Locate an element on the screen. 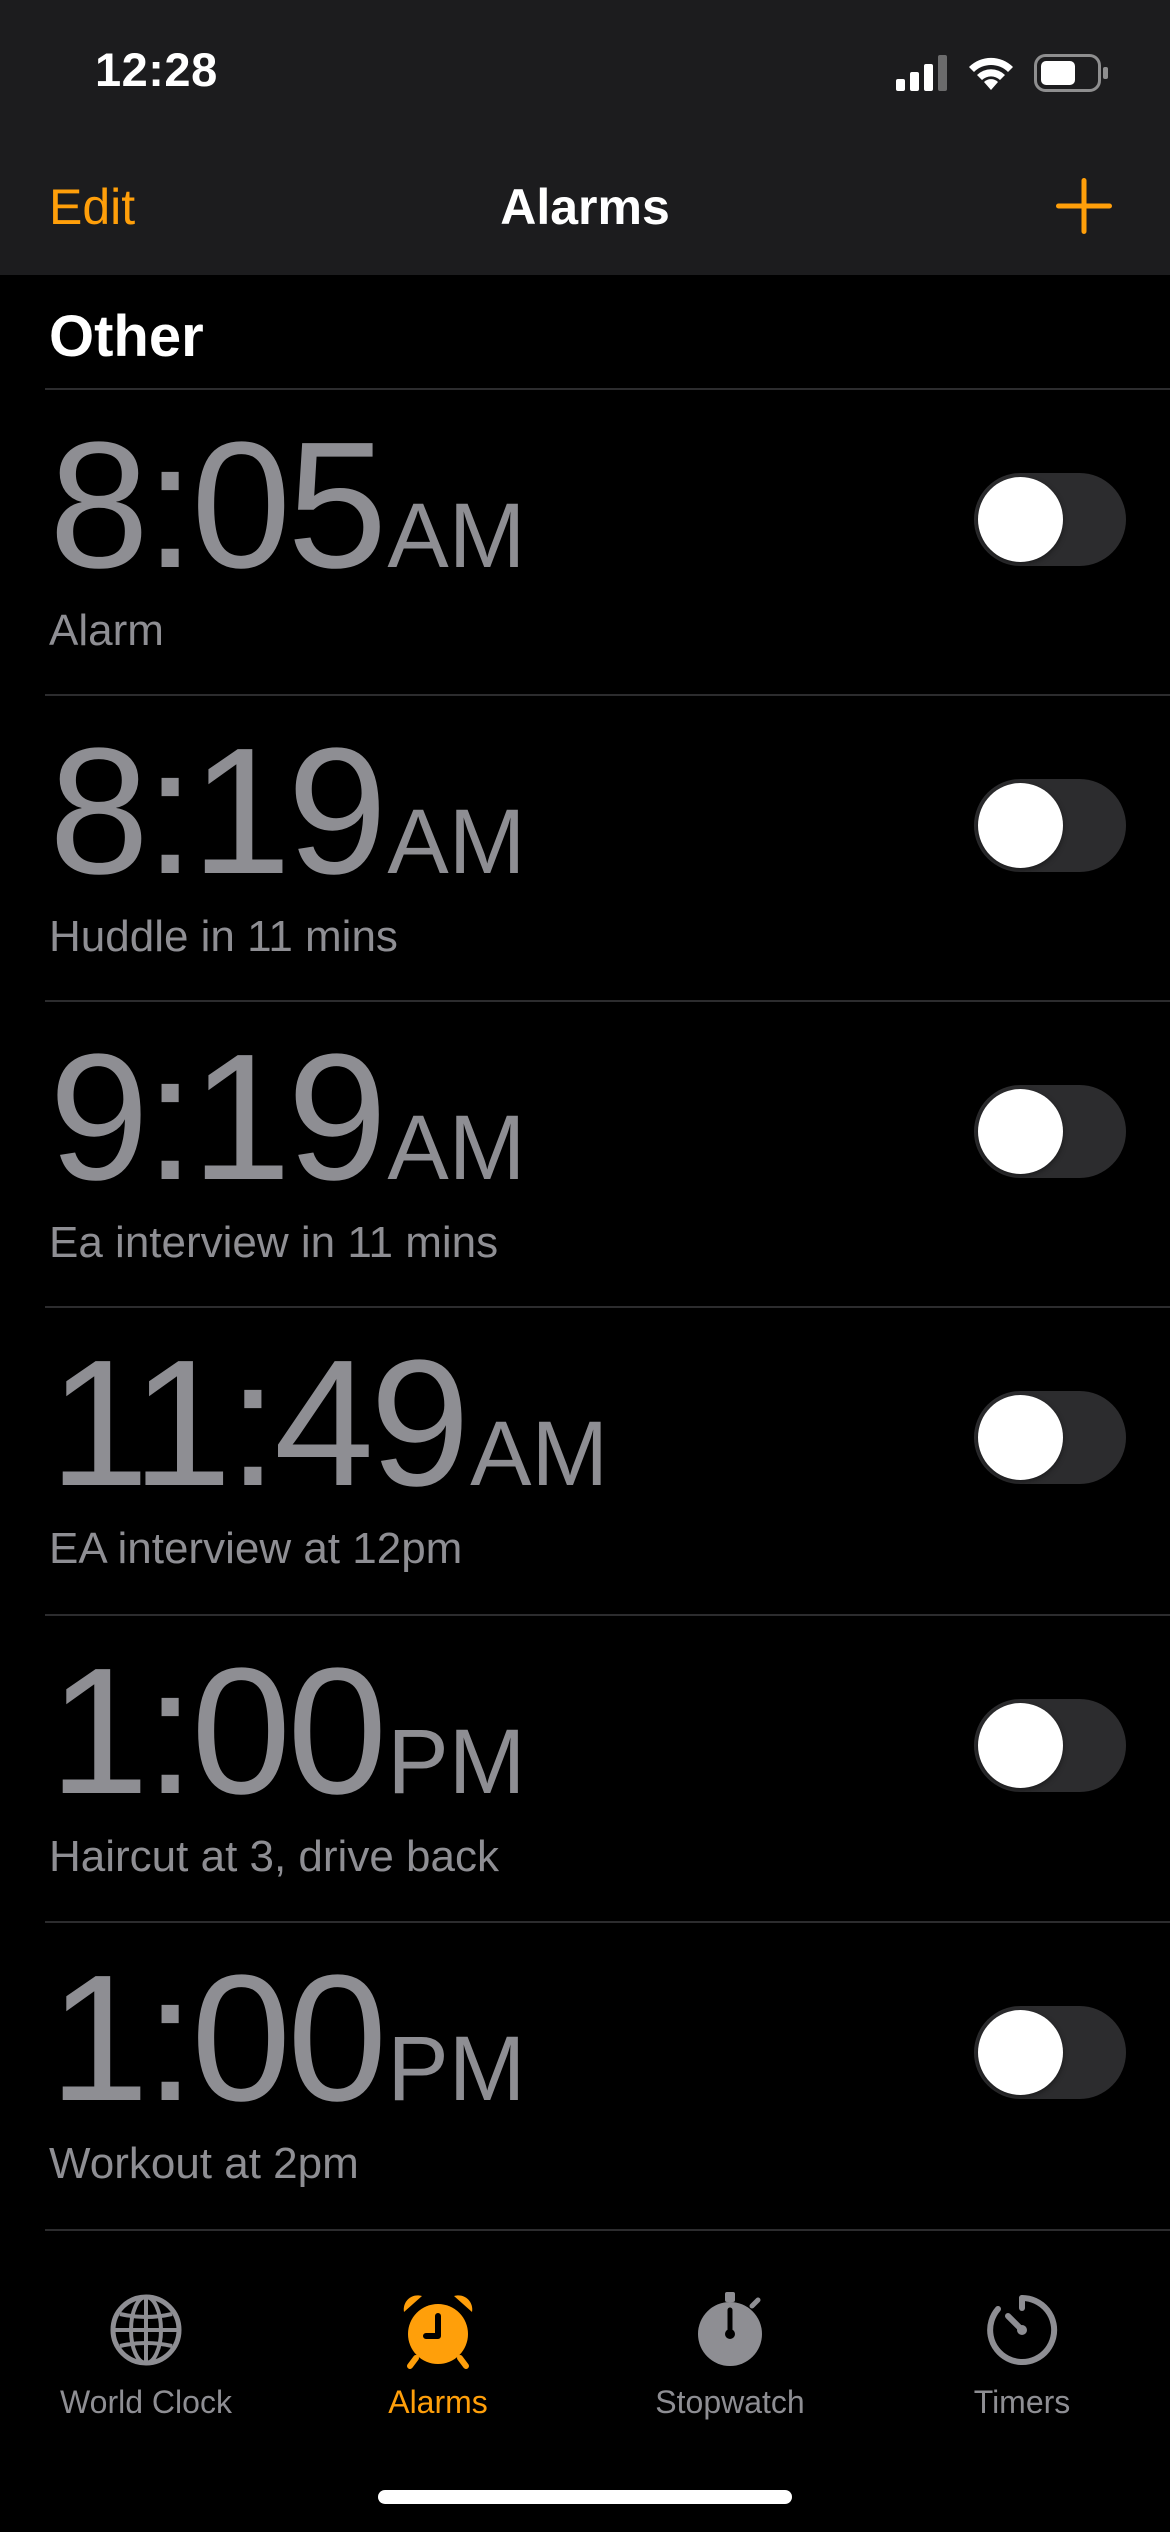 Image resolution: width=1170 pixels, height=2532 pixels. alarm-time: 9:19AM is located at coordinates (287, 1118).